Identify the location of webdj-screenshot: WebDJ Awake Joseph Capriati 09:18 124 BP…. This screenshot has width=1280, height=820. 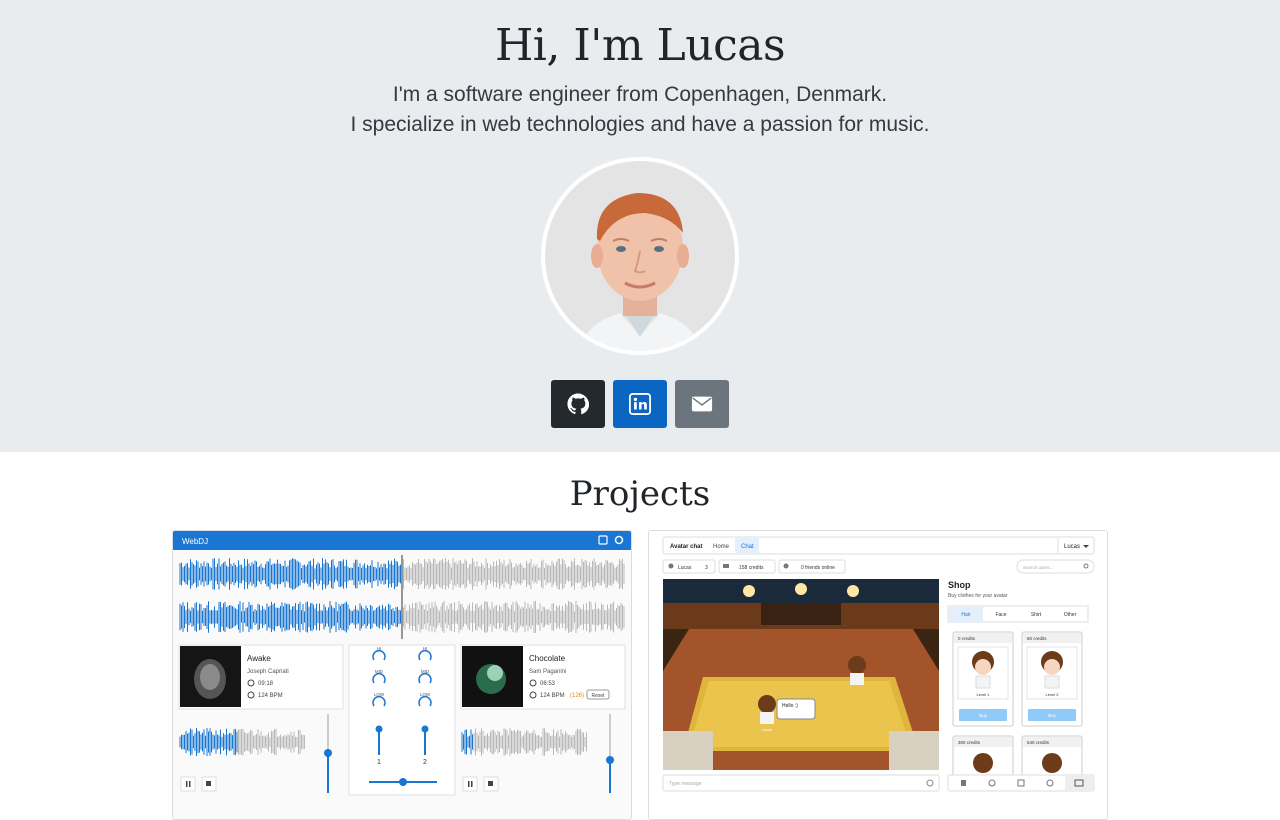
(402, 675).